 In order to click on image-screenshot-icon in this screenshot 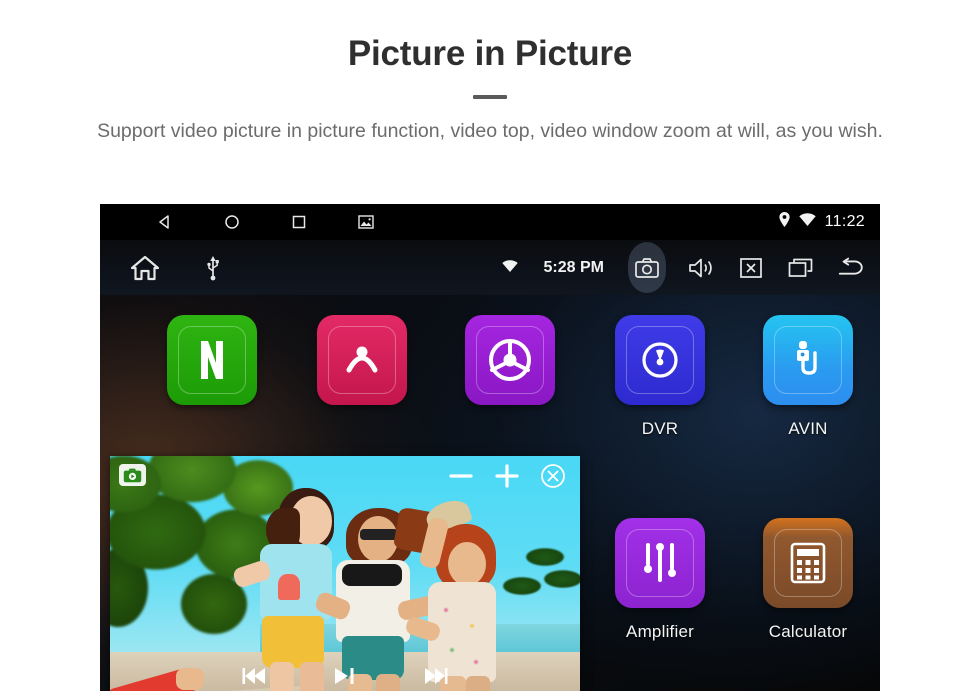, I will do `click(366, 222)`.